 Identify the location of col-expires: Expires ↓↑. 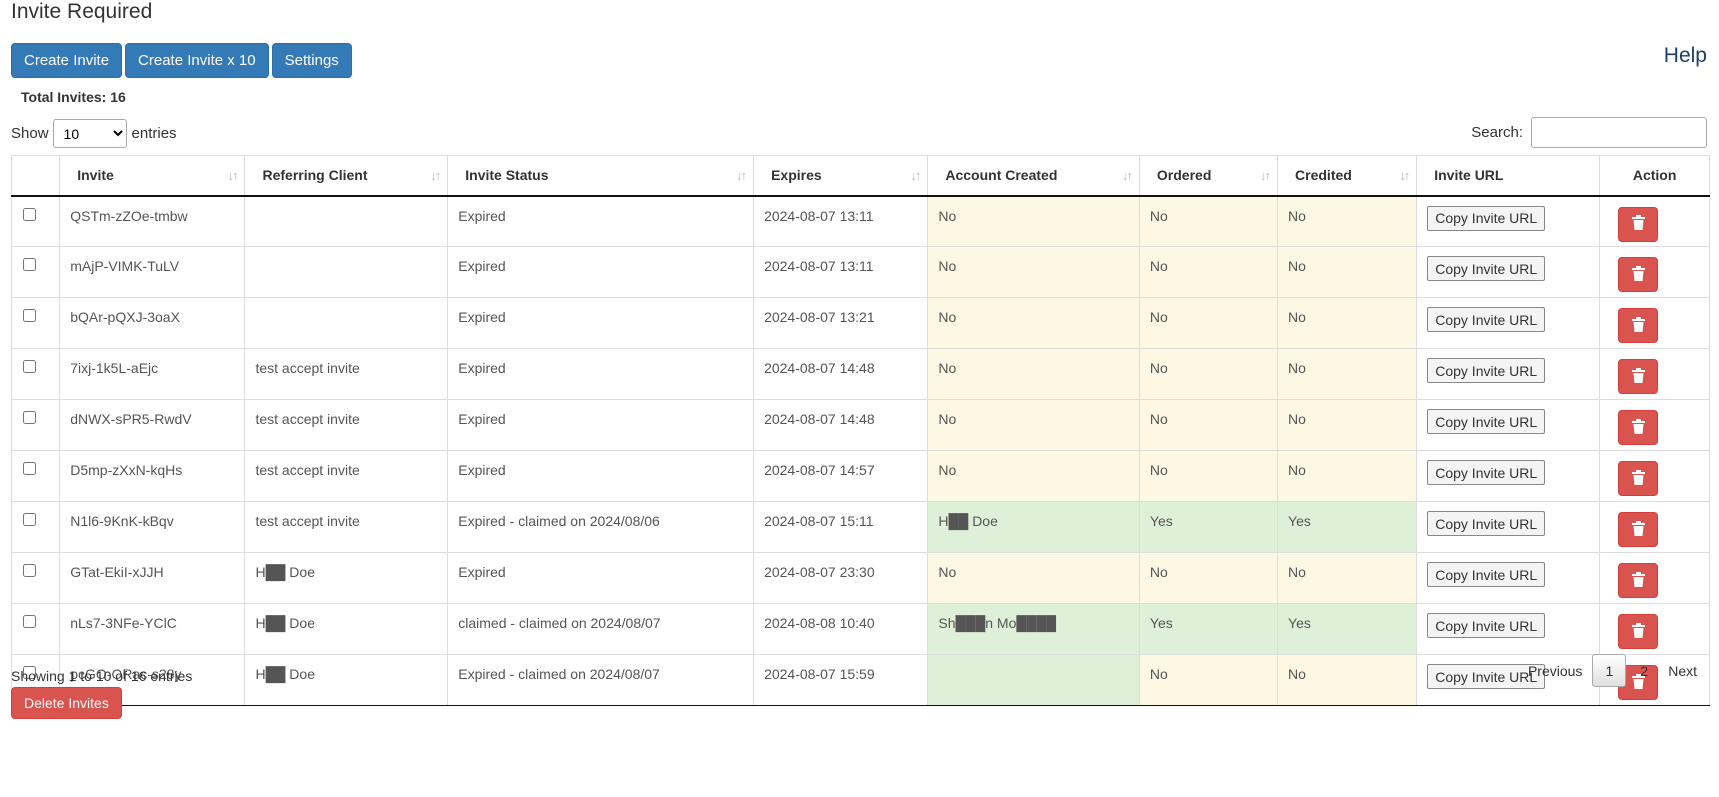
(841, 176).